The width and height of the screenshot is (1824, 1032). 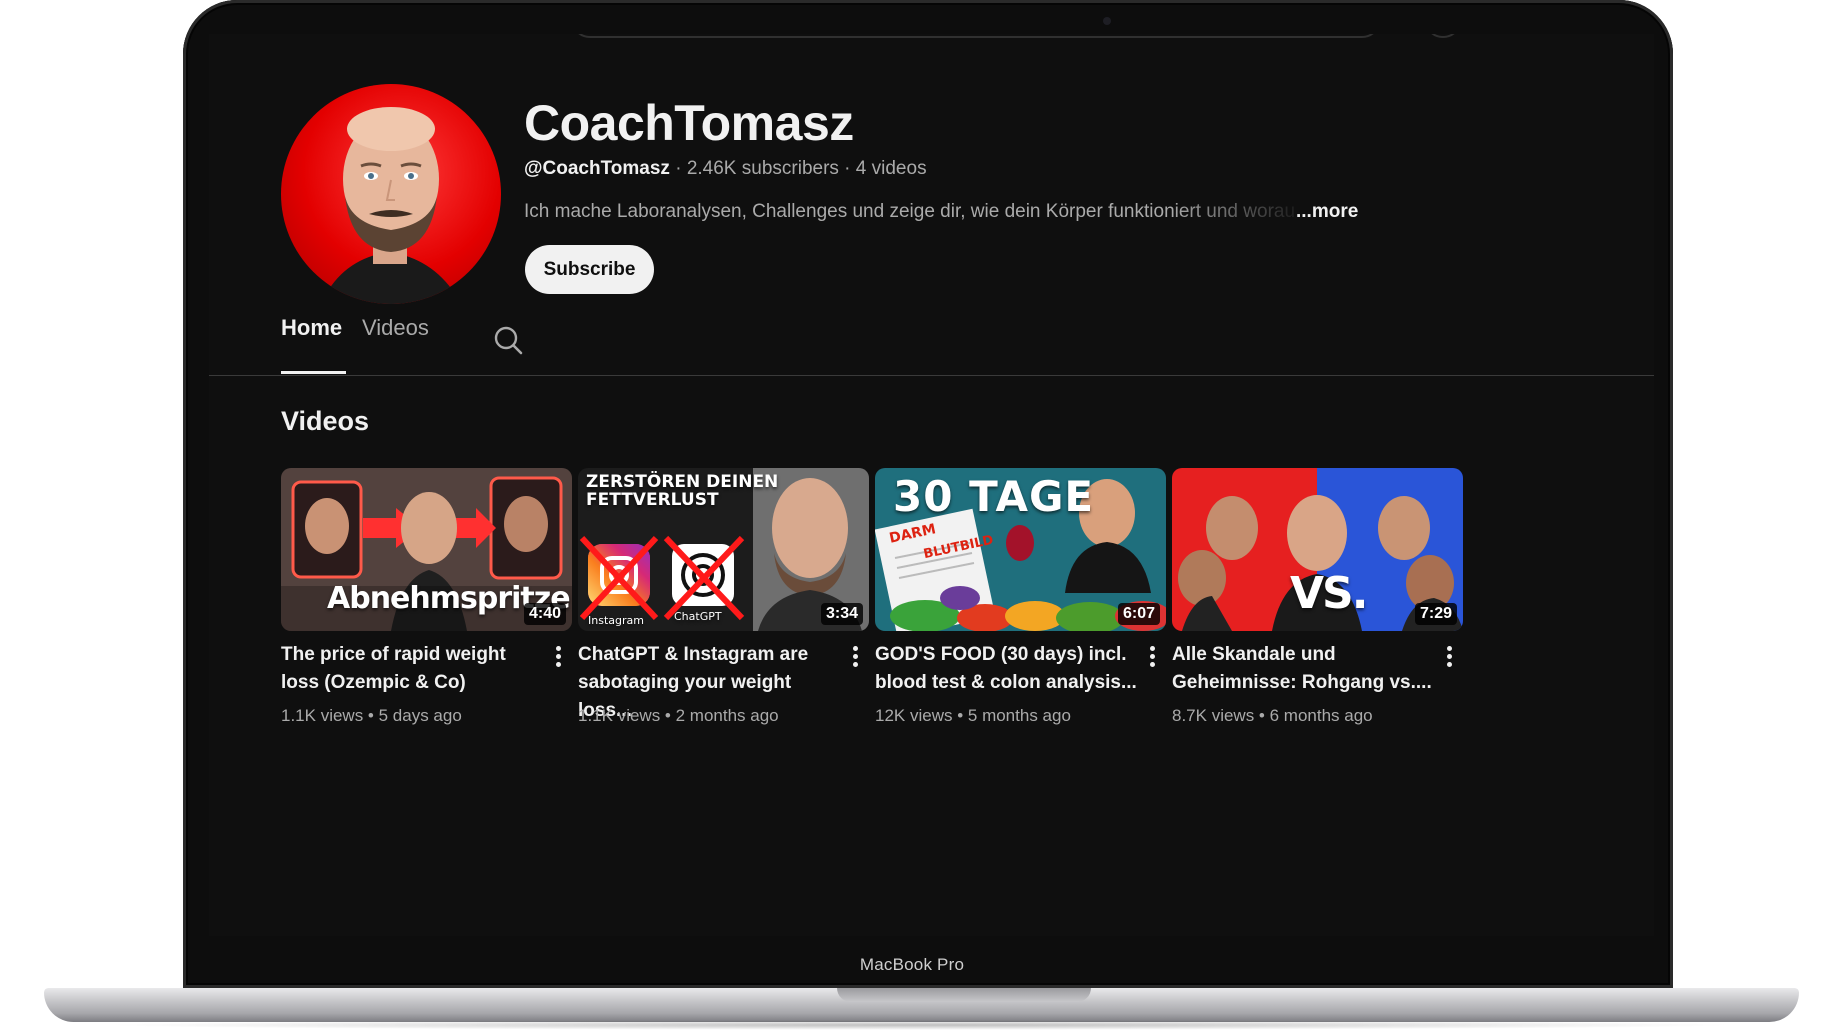 What do you see at coordinates (1317, 549) in the screenshot?
I see `video-thumbnail: VS. 7:29` at bounding box center [1317, 549].